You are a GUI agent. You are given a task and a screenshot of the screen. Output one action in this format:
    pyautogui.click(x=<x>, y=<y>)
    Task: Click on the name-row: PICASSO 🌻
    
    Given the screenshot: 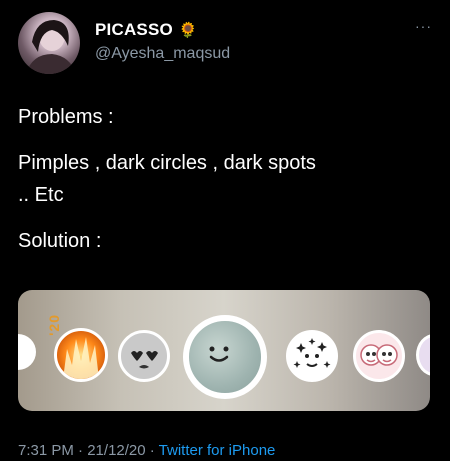 What is the action you would take?
    pyautogui.click(x=146, y=30)
    